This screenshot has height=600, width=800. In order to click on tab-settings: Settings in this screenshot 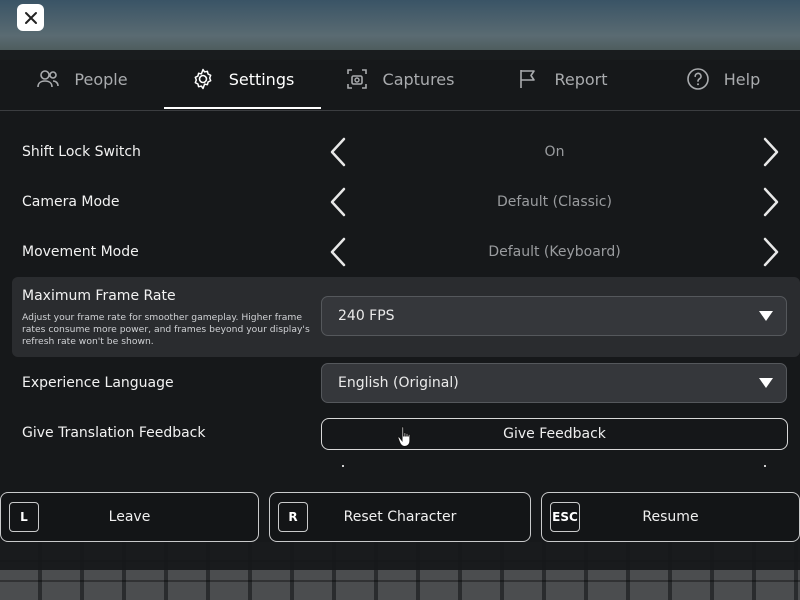, I will do `click(242, 79)`.